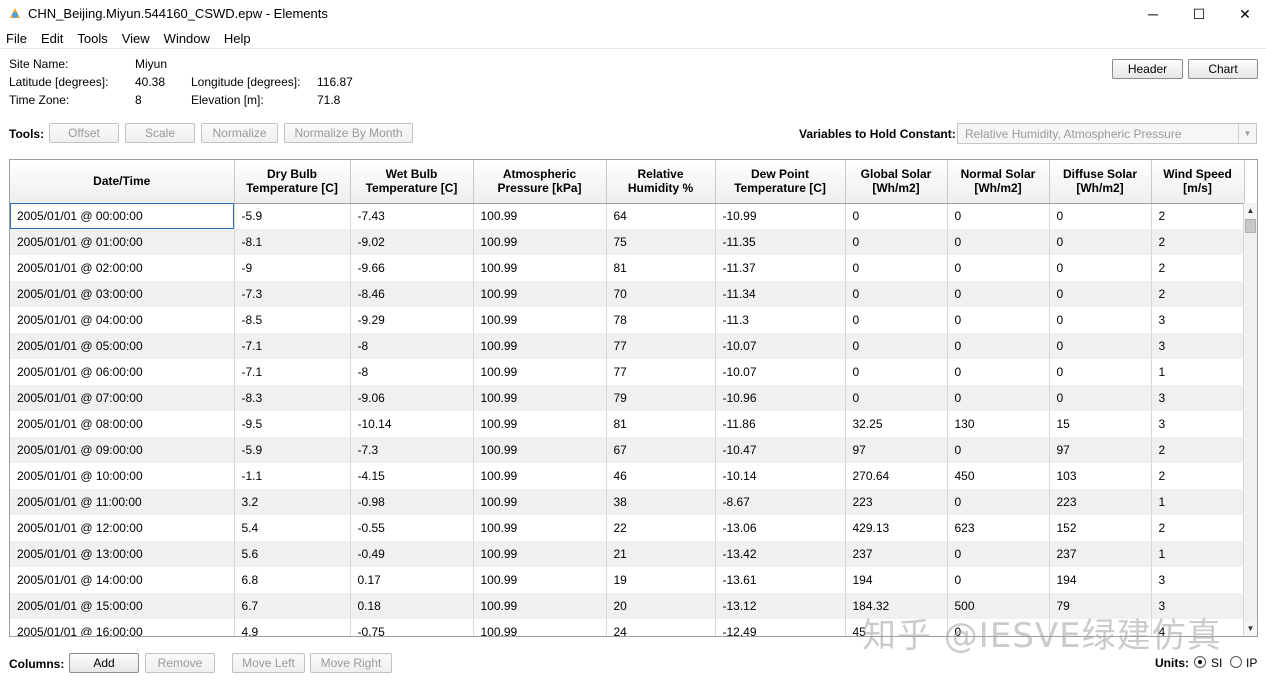 The height and width of the screenshot is (681, 1266). I want to click on table-cell-humidity: 21, so click(661, 554).